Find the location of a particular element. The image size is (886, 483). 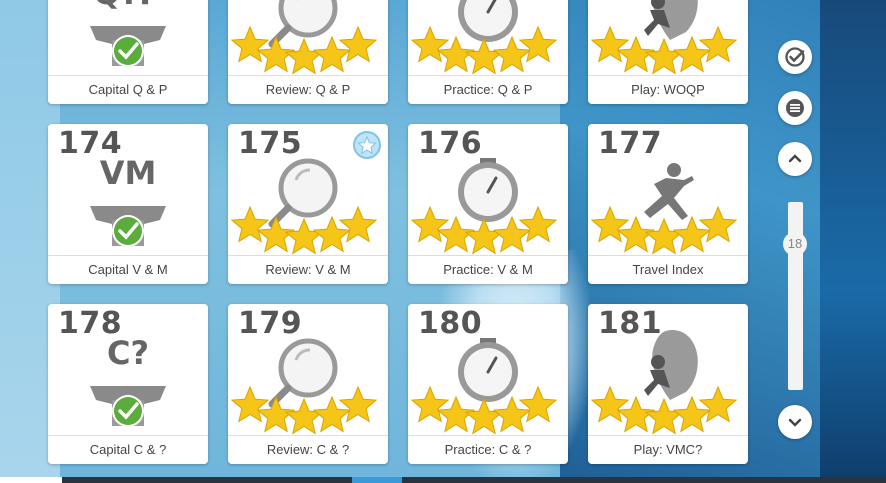

bottom-progress-segment is located at coordinates (31, 480).